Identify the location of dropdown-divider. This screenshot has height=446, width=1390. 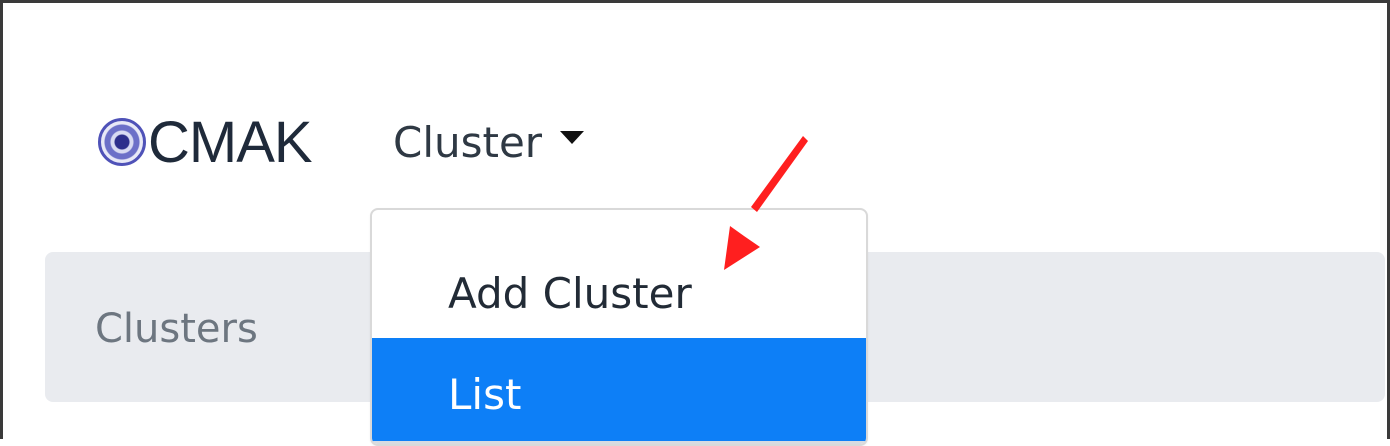
(619, 442).